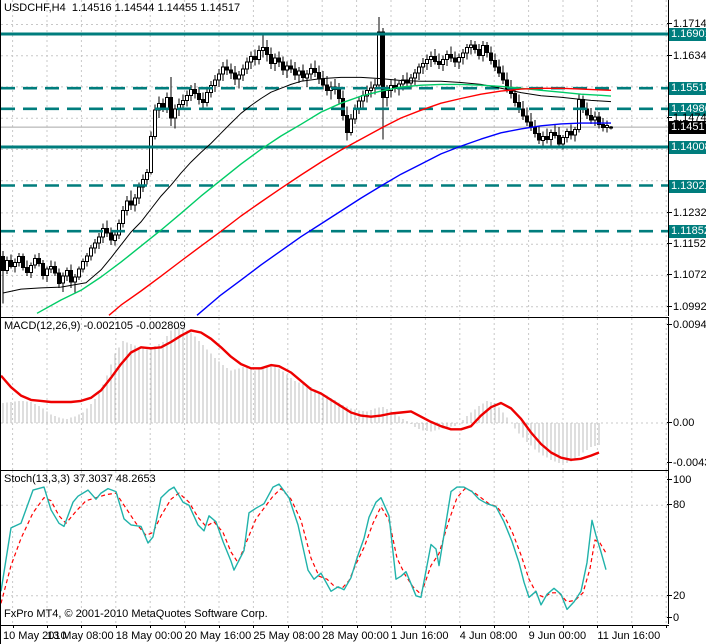  I want to click on price-axis-label: 1.09920, so click(689, 307).